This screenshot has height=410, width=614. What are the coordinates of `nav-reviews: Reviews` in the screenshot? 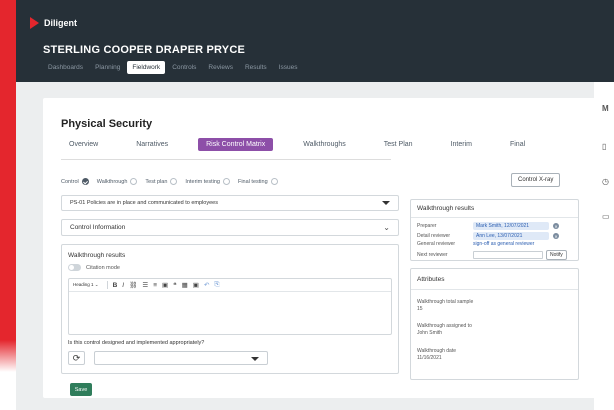 It's located at (220, 67).